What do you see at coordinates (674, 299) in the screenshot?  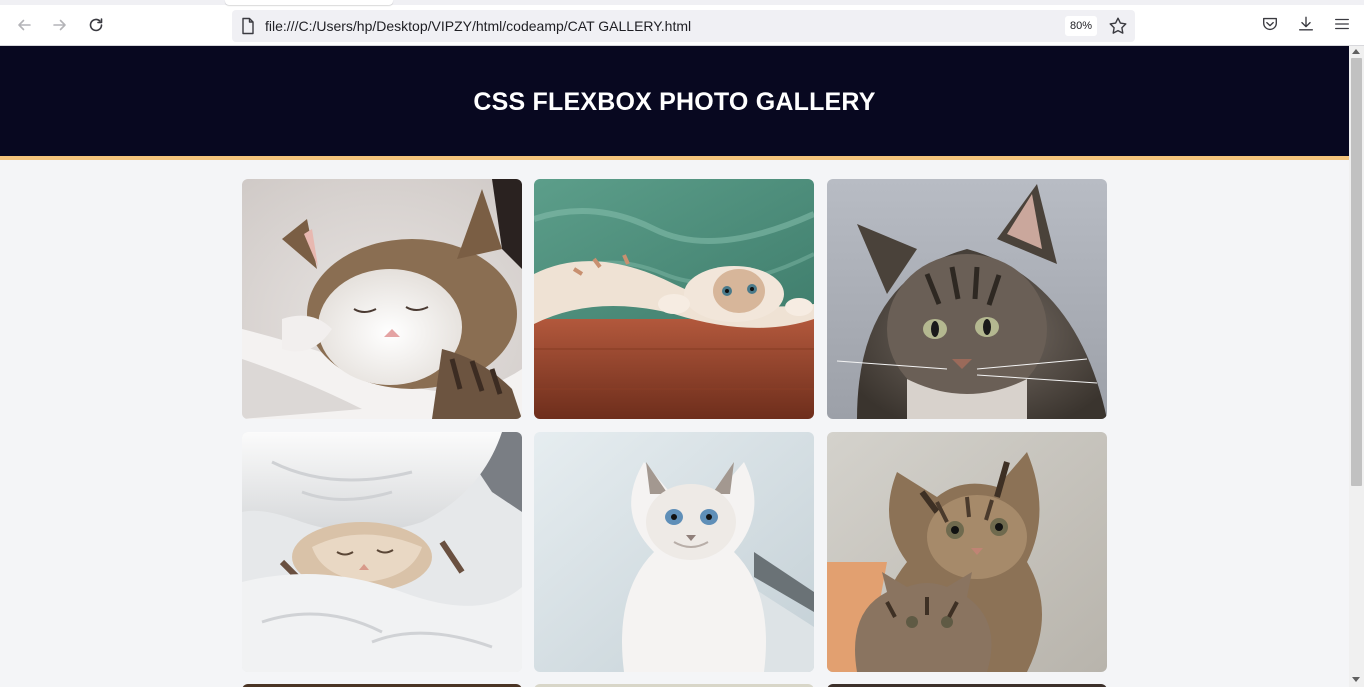 I see `gallery-photo-upside-down-kitten` at bounding box center [674, 299].